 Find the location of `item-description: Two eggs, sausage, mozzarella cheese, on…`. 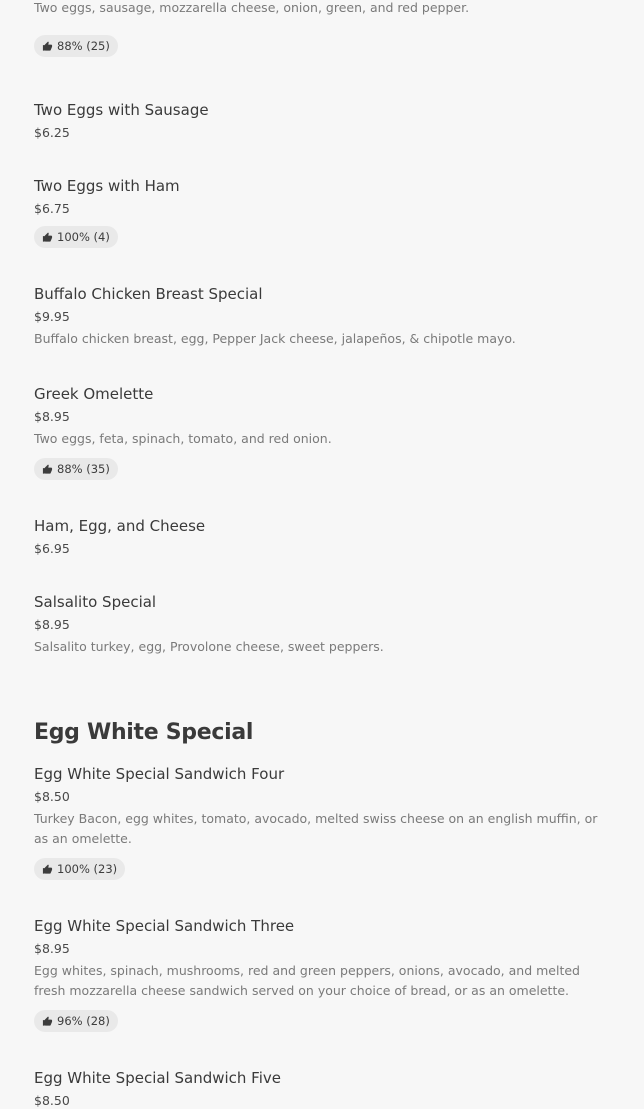

item-description: Two eggs, sausage, mozzarella cheese, on… is located at coordinates (252, 7).